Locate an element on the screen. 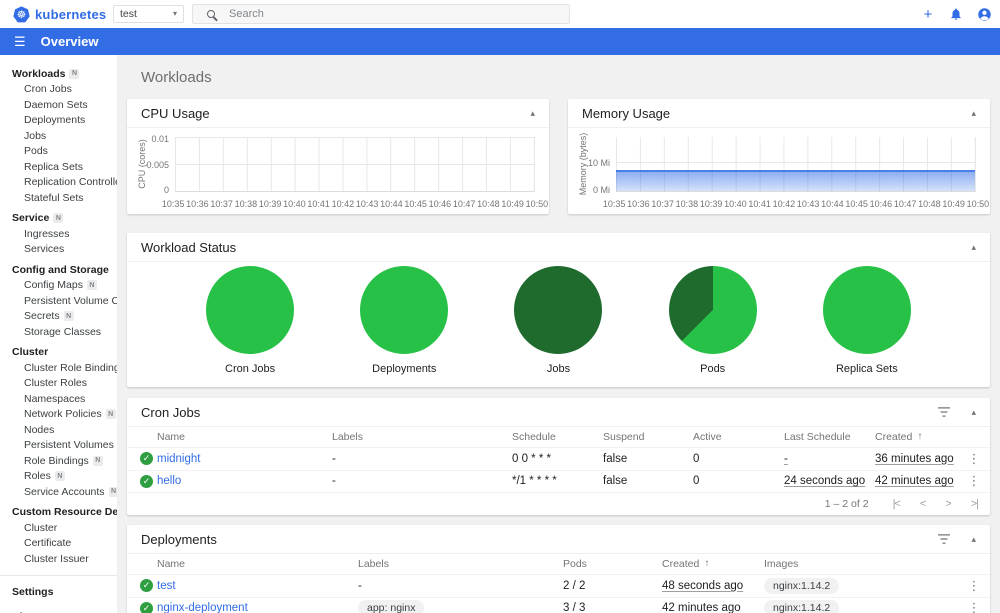 This screenshot has height=613, width=1000. deployment-name-link: test is located at coordinates (257, 586).